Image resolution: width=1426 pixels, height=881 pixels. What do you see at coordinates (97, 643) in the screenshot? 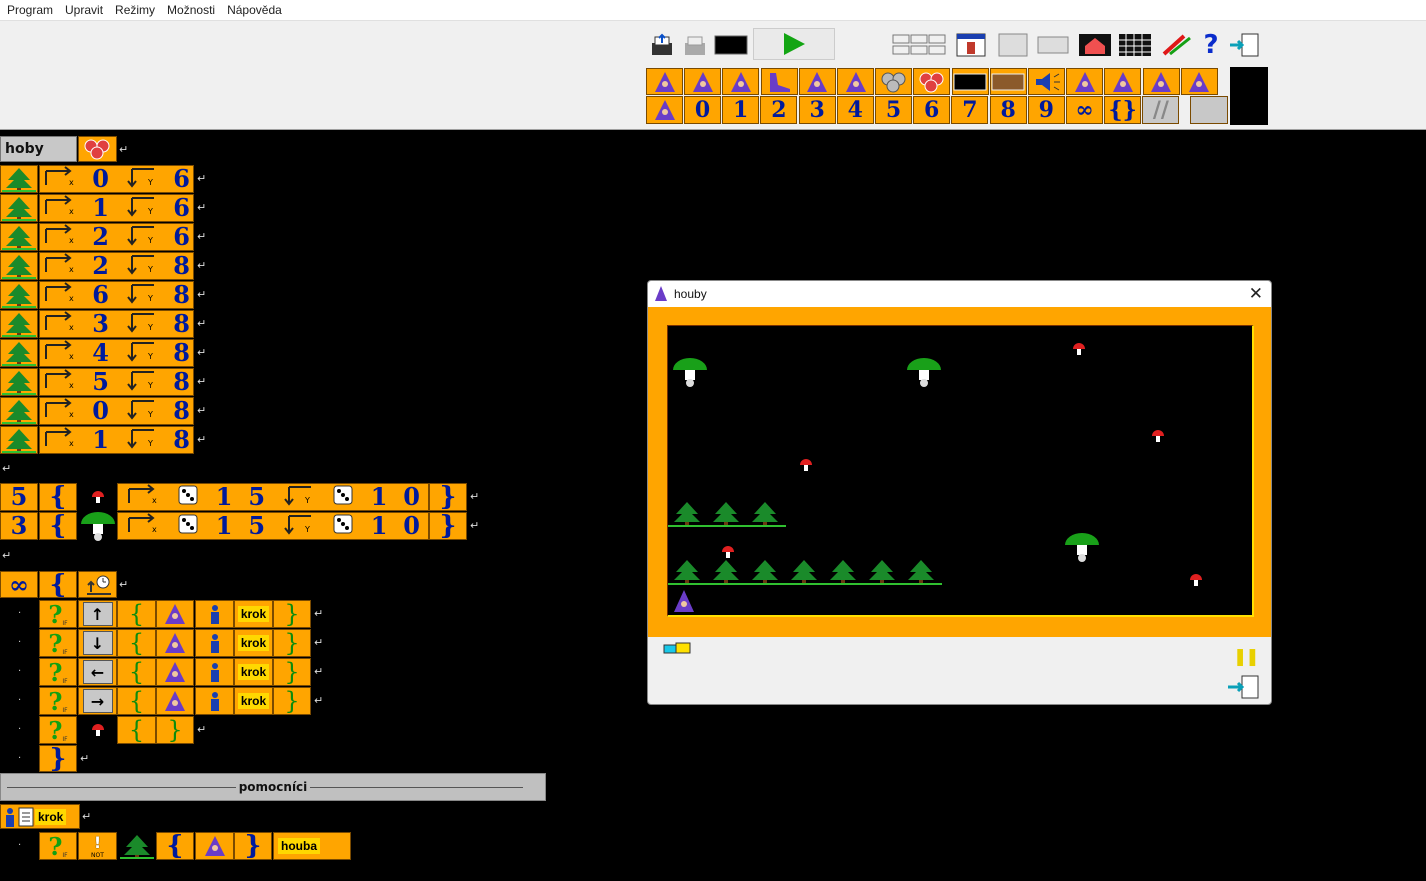
I see `arrow-key-condition: ↓` at bounding box center [97, 643].